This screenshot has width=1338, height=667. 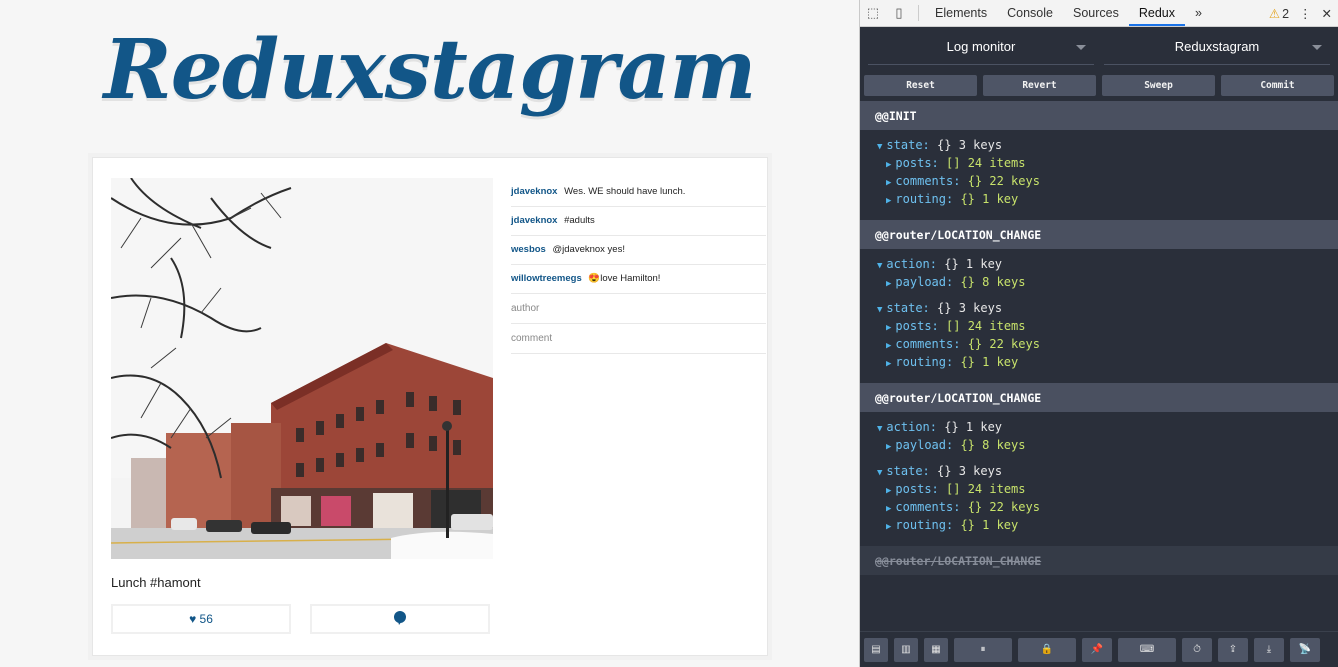 What do you see at coordinates (1158, 85) in the screenshot?
I see `sweep-button: Sweep` at bounding box center [1158, 85].